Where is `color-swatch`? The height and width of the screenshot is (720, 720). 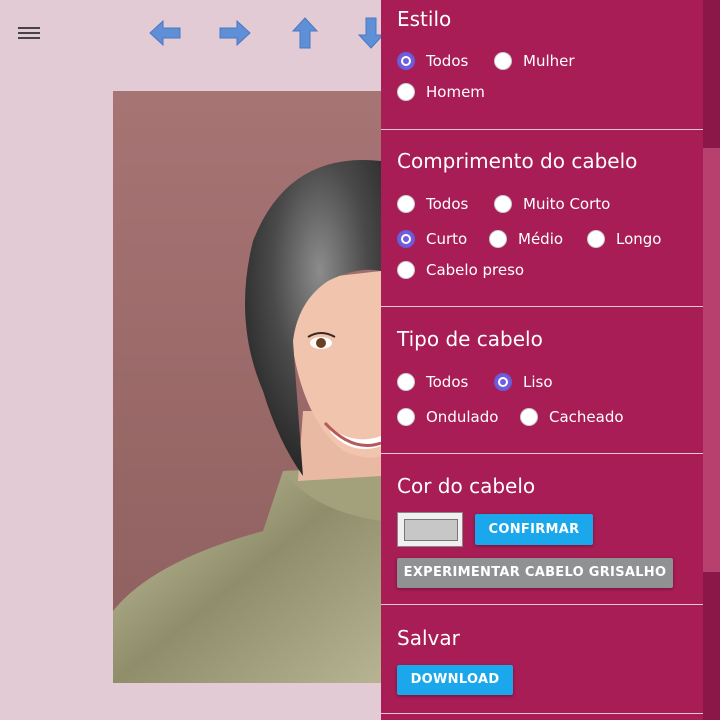
color-swatch is located at coordinates (431, 530).